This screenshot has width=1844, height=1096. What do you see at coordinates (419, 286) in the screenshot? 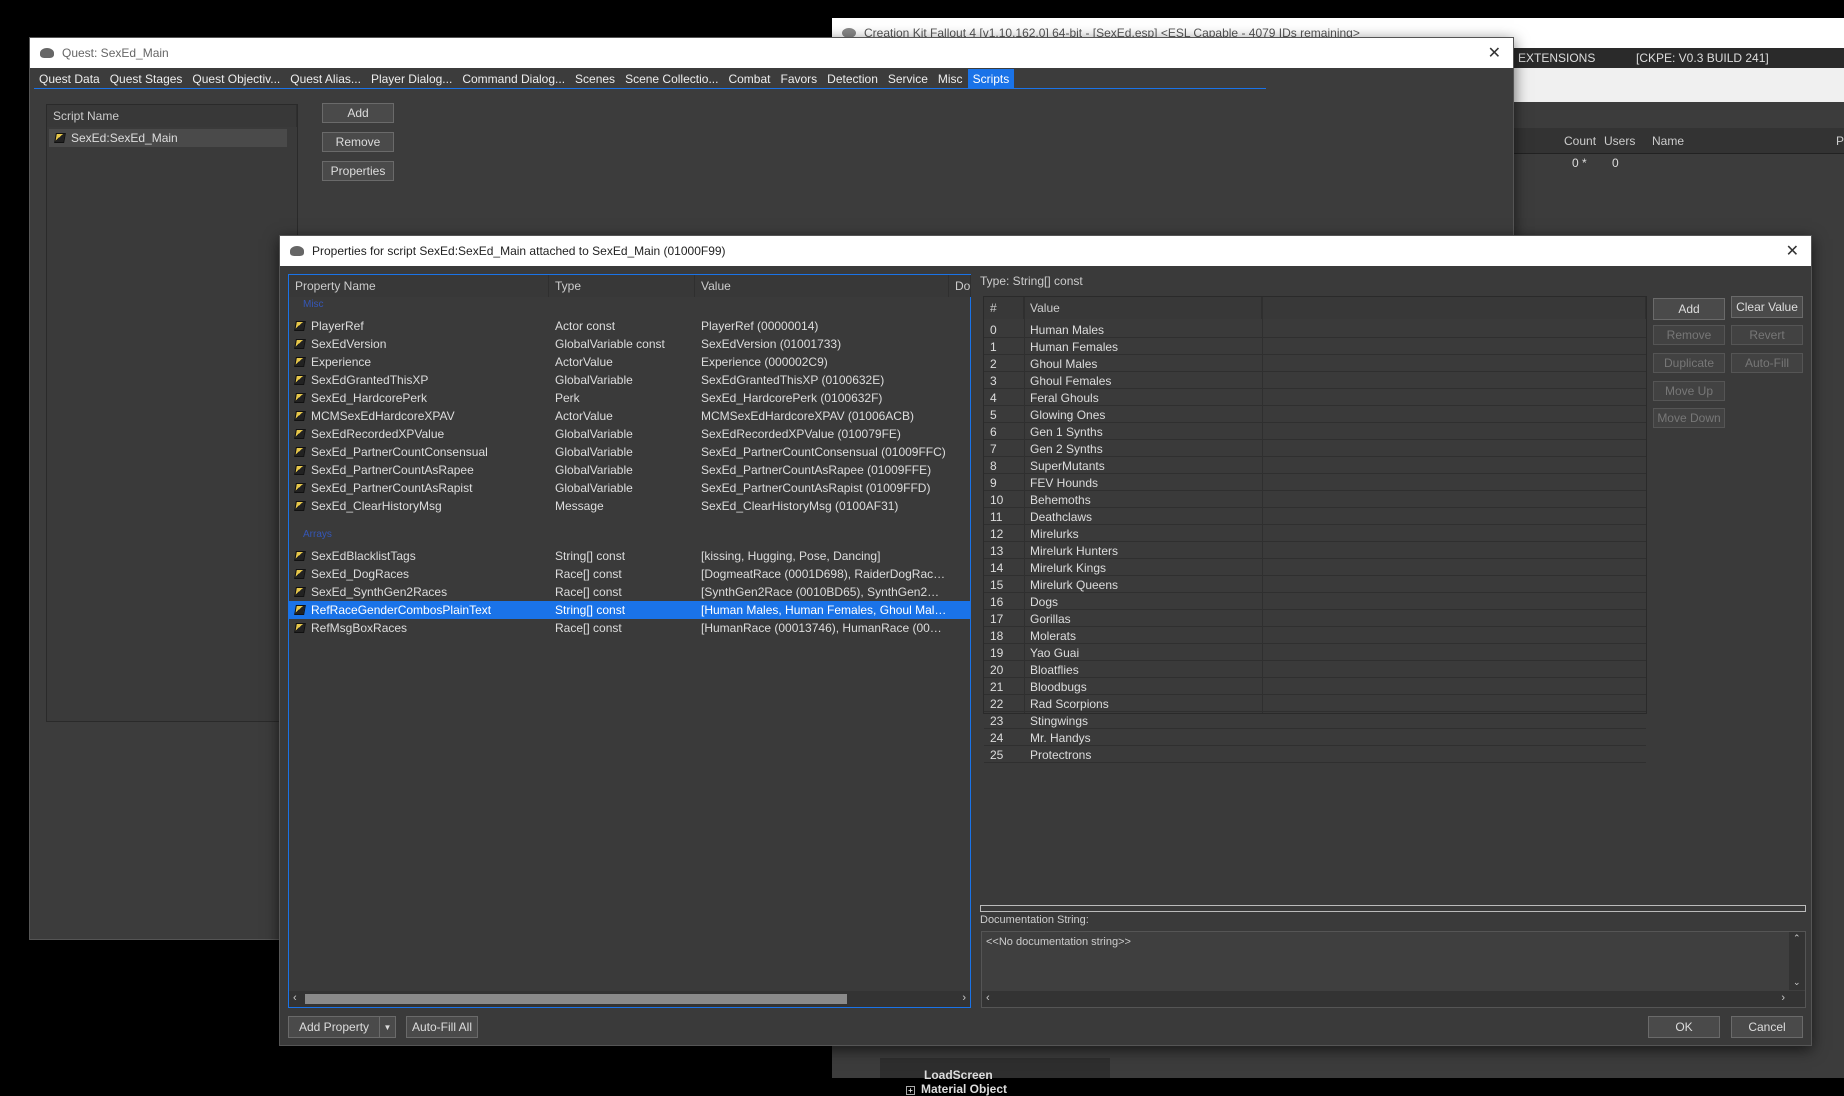
I see `column-property-name: Property Name` at bounding box center [419, 286].